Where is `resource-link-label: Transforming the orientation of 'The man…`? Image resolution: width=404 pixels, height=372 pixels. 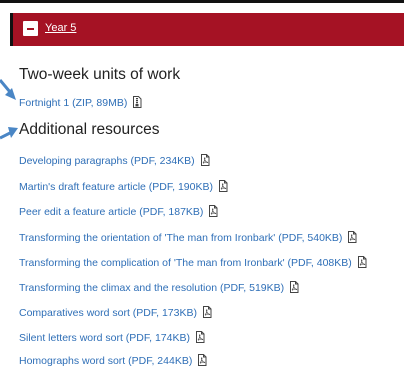
resource-link-label: Transforming the orientation of 'The man… is located at coordinates (181, 238).